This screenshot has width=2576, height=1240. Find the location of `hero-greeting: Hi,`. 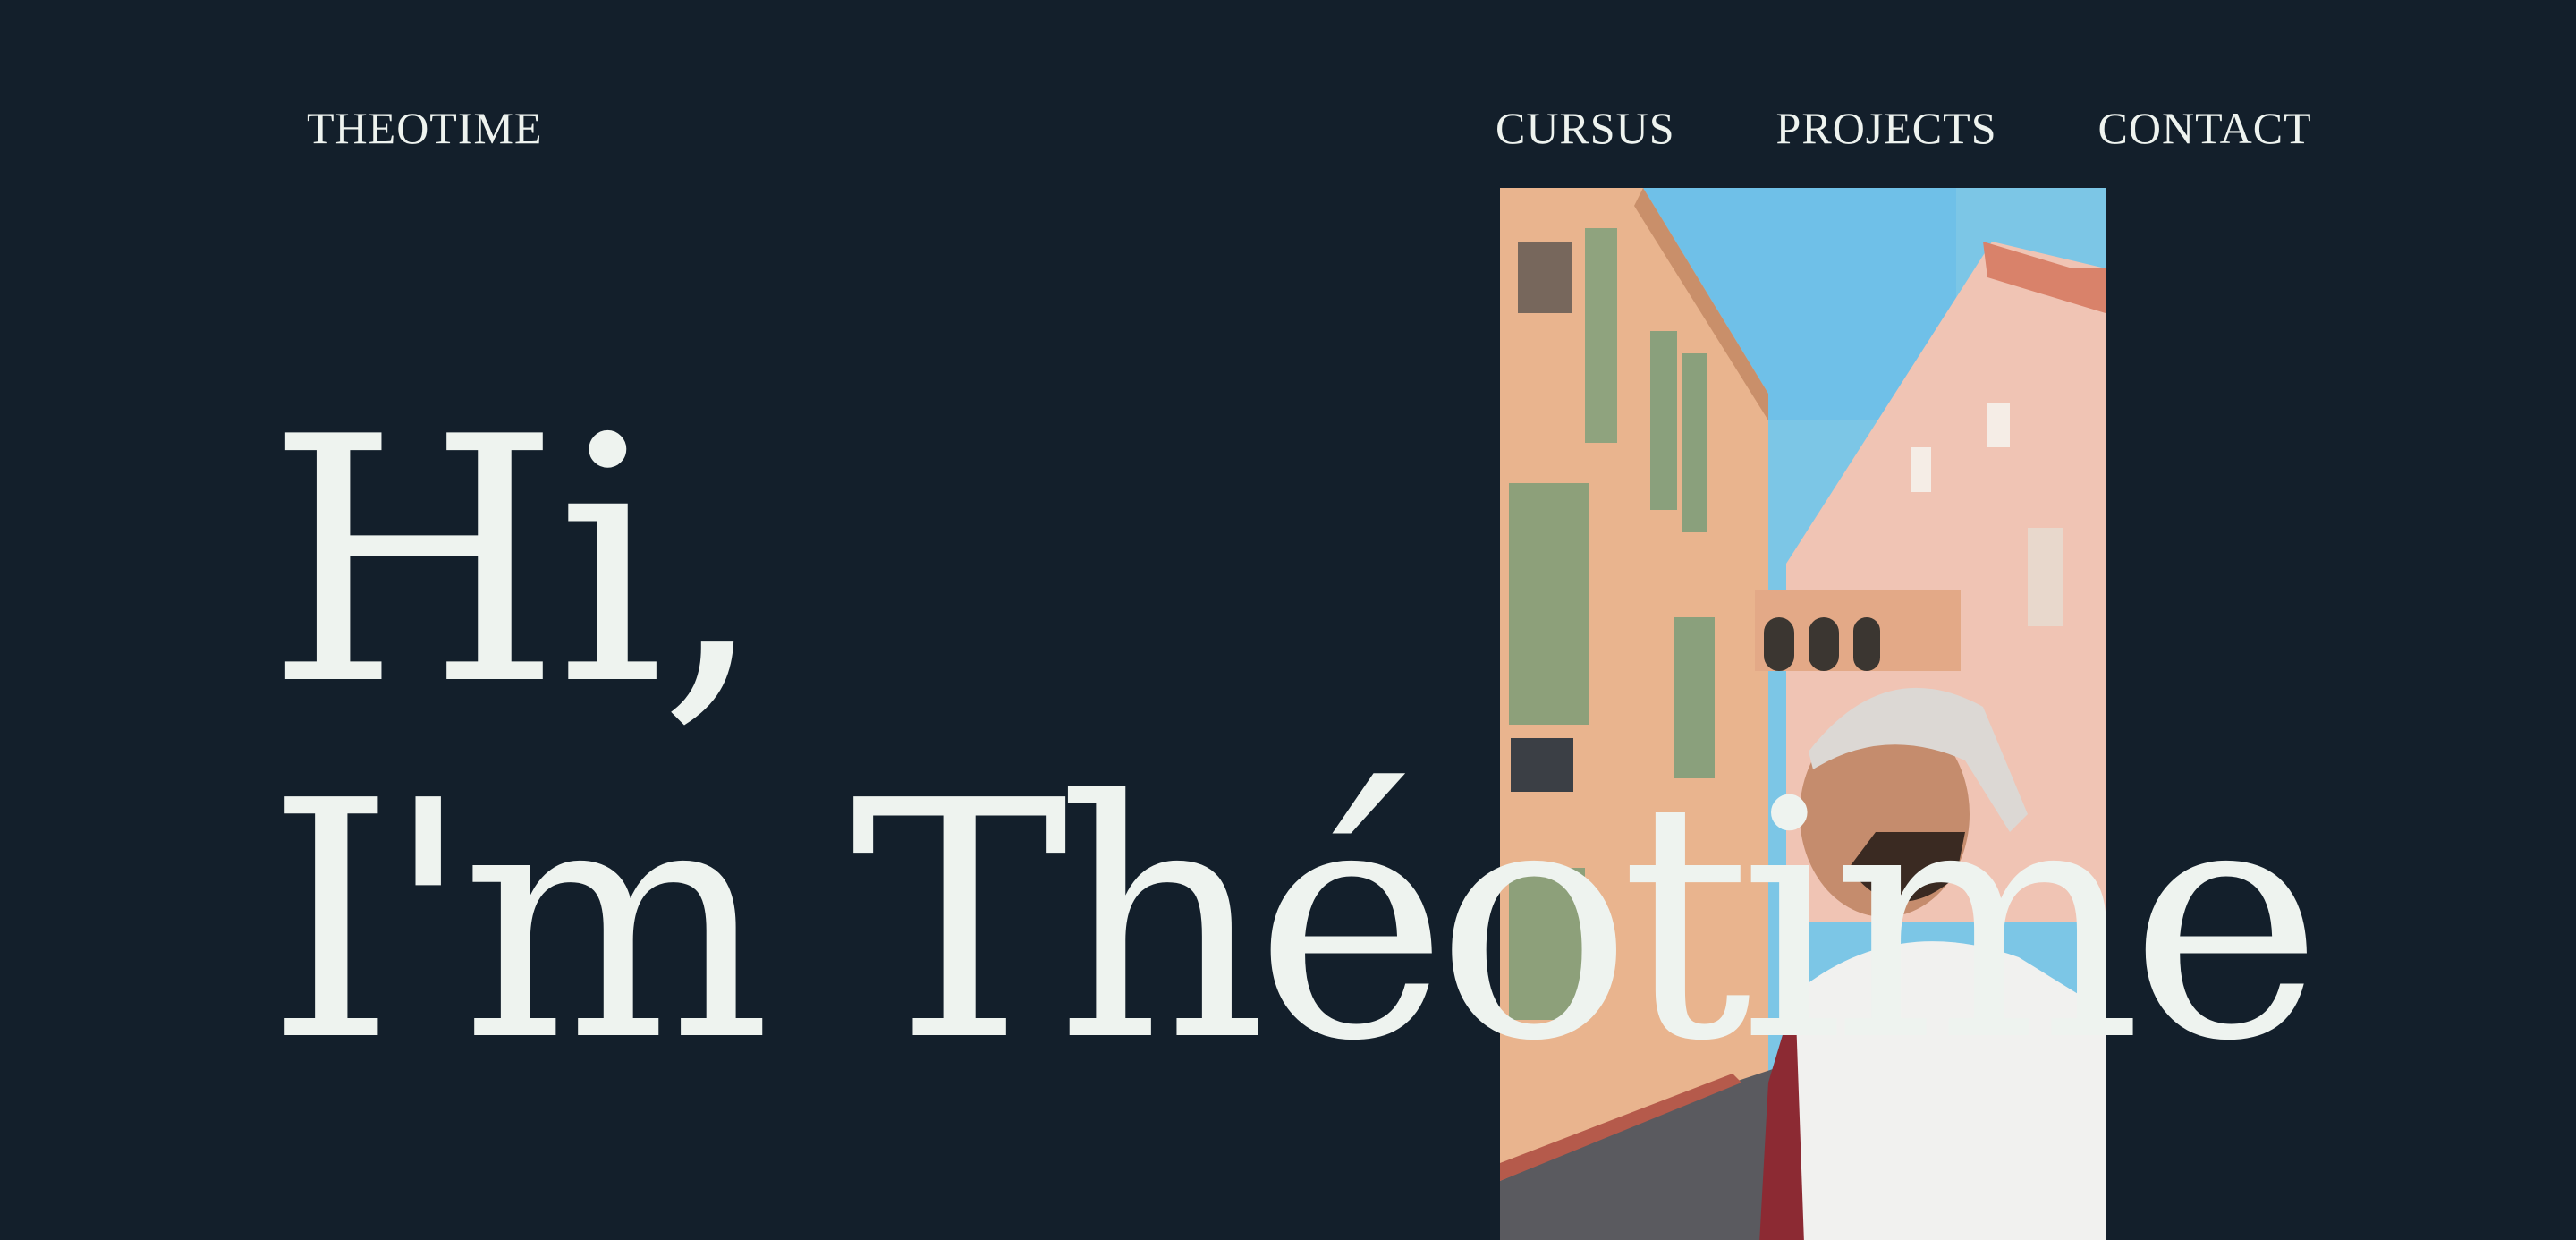

hero-greeting: Hi, is located at coordinates (517, 563).